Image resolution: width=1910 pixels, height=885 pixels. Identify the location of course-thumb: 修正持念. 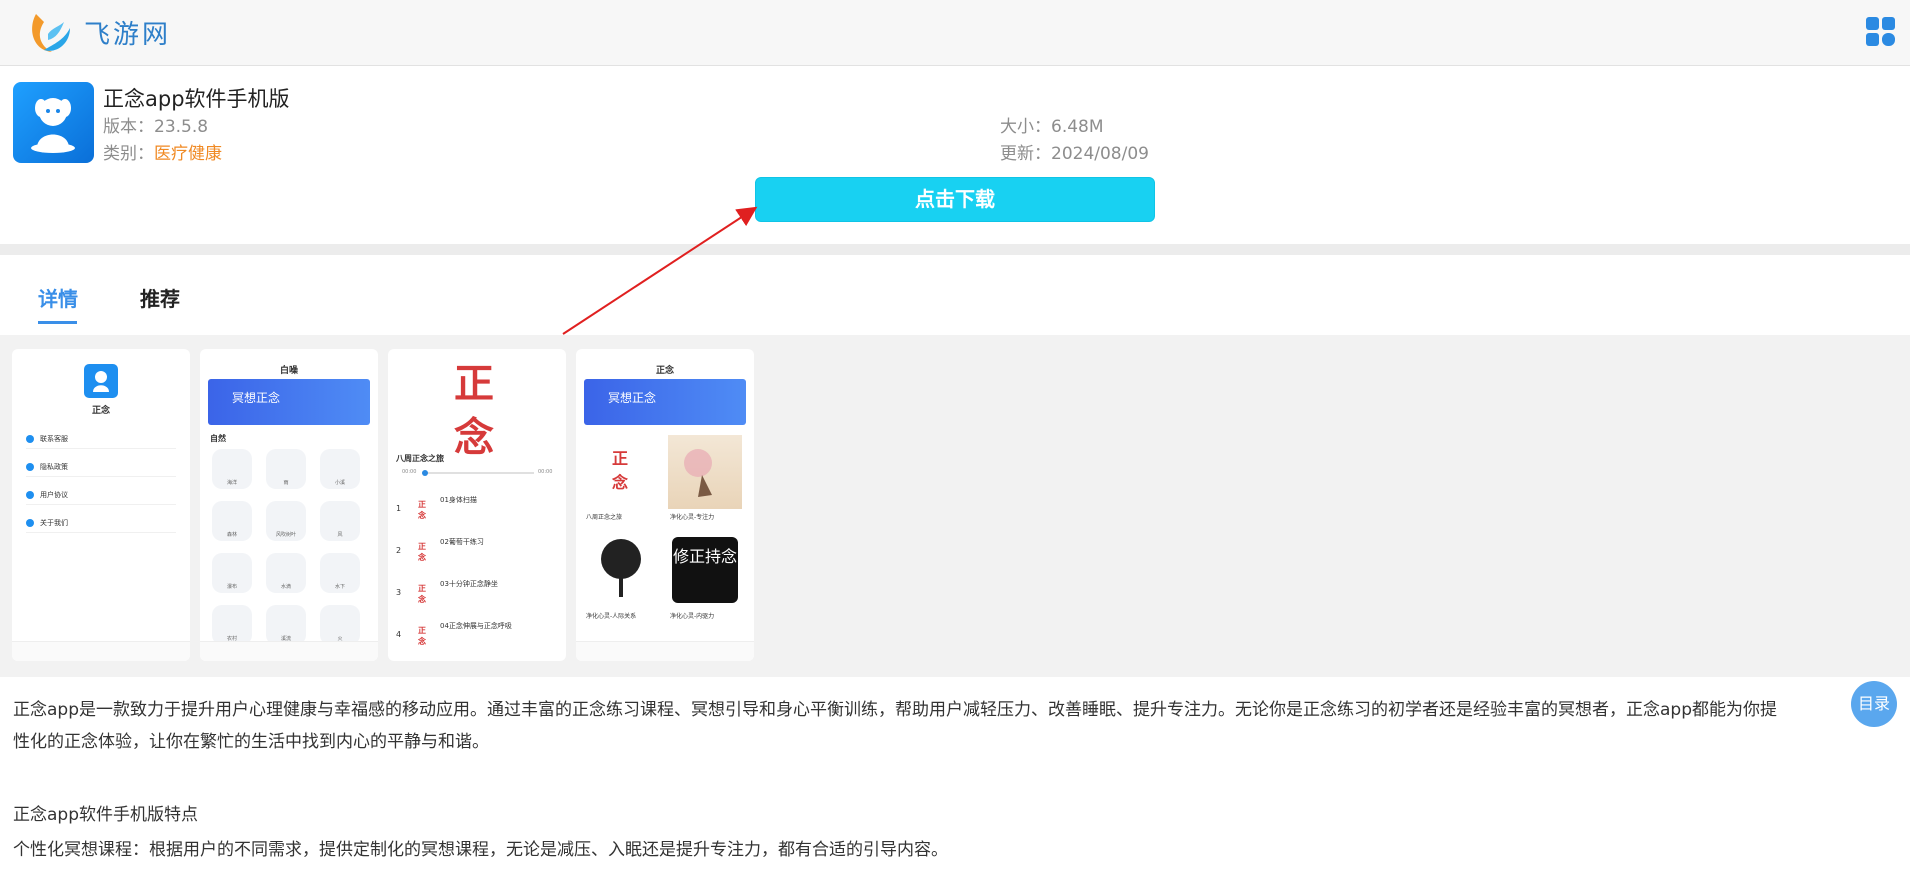
(705, 570).